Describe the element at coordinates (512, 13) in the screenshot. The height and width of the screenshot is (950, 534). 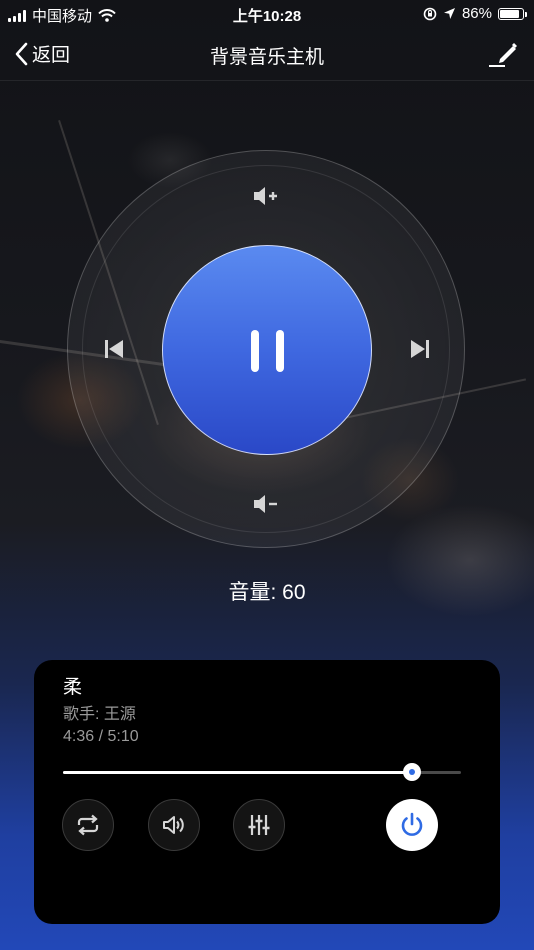
I see `battery-icon` at that location.